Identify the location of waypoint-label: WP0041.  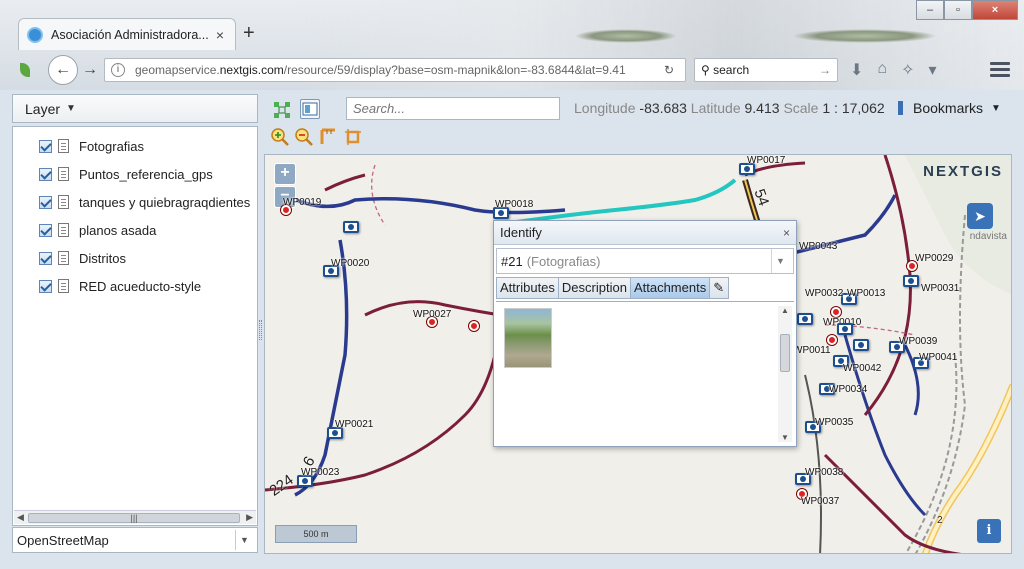
(938, 357).